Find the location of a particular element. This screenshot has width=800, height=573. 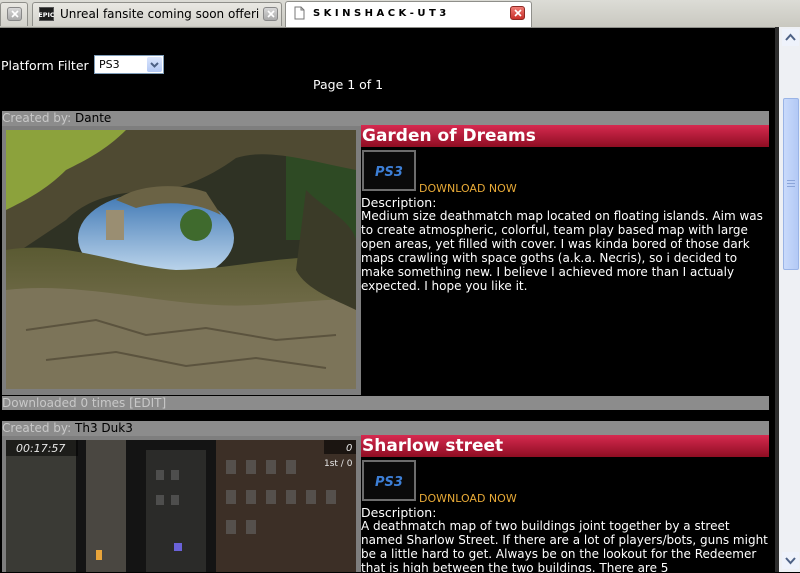

entry-author-bar: Created by: Th3 Duk3 is located at coordinates (385, 428).